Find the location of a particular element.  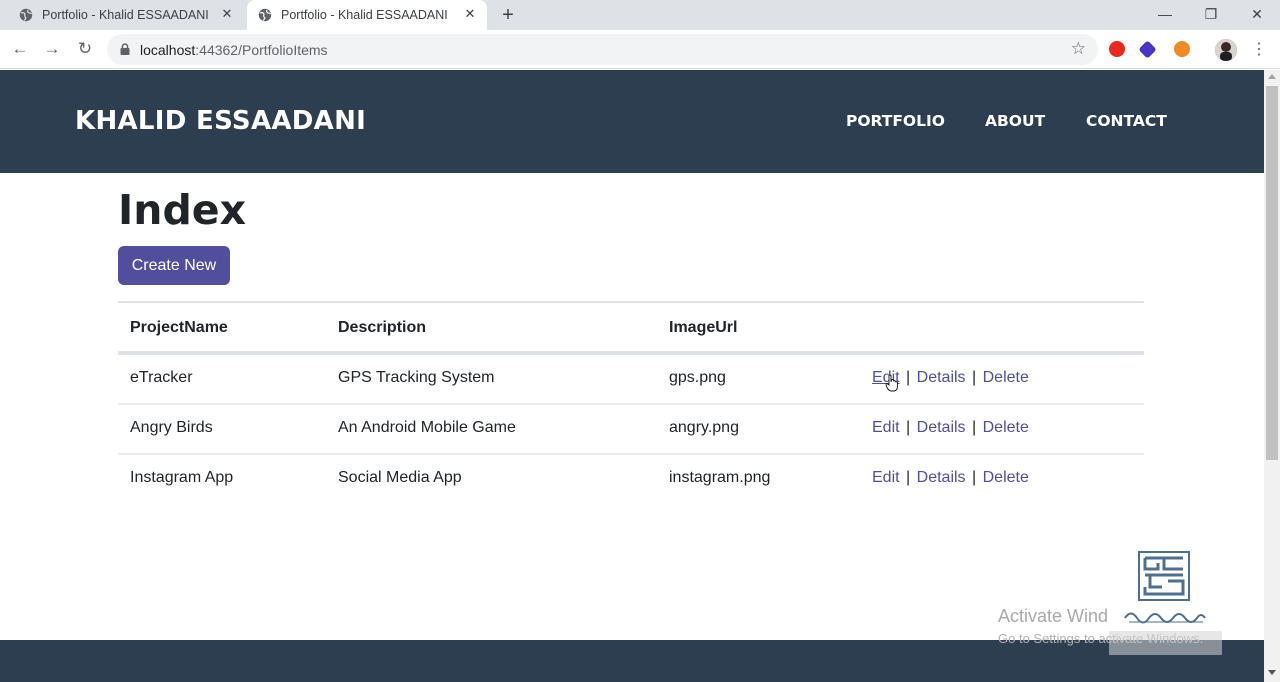

window-close-icon: ✕ is located at coordinates (1257, 14).